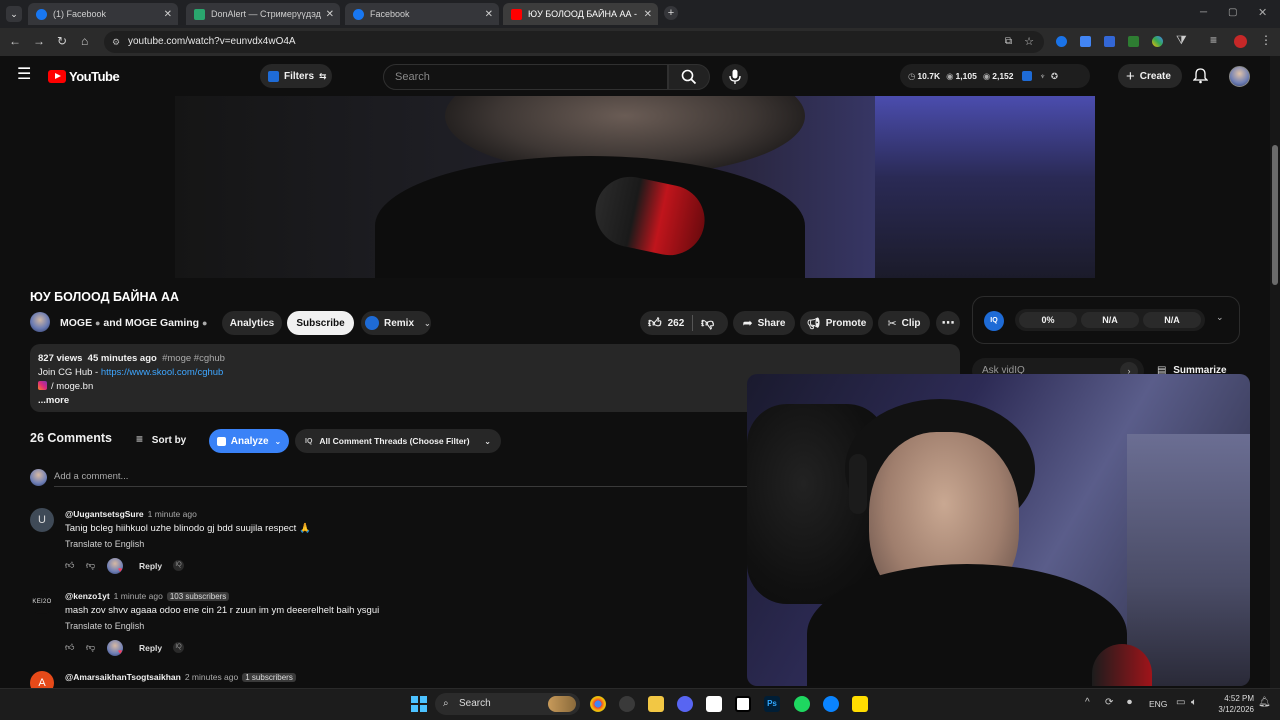 This screenshot has height=720, width=1280. What do you see at coordinates (103, 14) in the screenshot?
I see `tab-facebook-1: (1) Facebook ✕` at bounding box center [103, 14].